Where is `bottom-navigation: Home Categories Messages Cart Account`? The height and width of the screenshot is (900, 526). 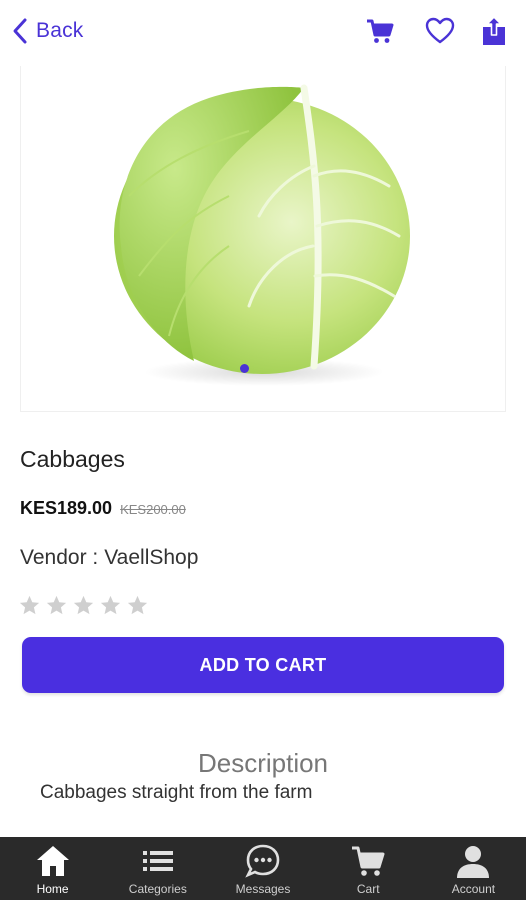 bottom-navigation: Home Categories Messages Cart Account is located at coordinates (263, 868).